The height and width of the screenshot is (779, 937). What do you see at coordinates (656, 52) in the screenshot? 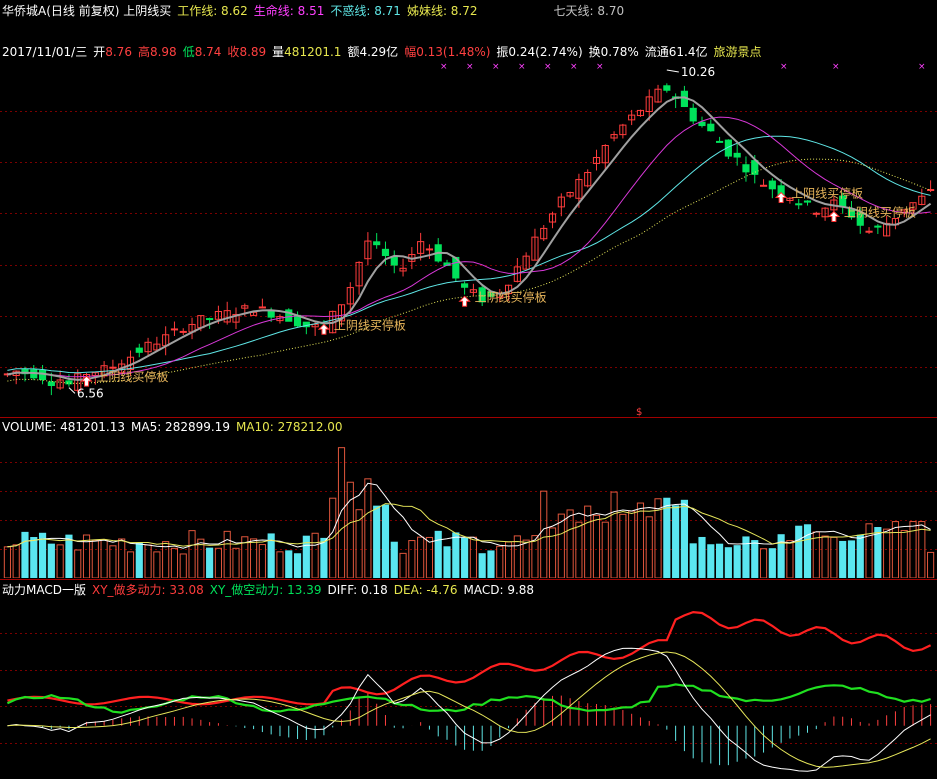
I see `quote-label-9: 流通` at bounding box center [656, 52].